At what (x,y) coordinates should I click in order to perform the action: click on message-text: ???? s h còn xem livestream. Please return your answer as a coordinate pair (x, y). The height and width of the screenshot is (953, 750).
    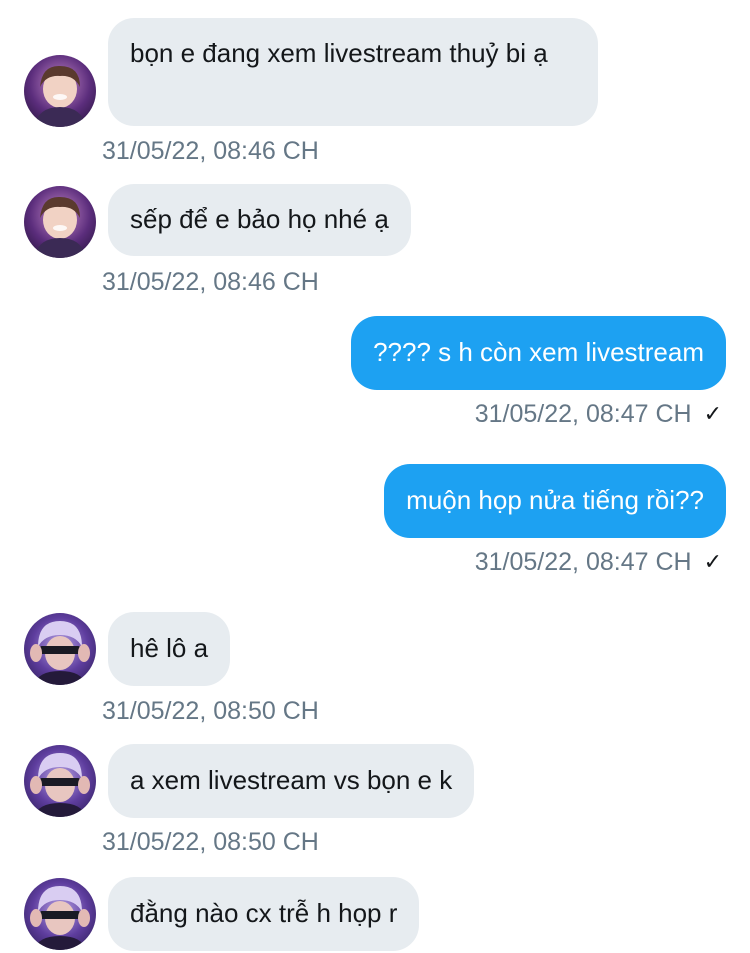
    Looking at the image, I should click on (538, 352).